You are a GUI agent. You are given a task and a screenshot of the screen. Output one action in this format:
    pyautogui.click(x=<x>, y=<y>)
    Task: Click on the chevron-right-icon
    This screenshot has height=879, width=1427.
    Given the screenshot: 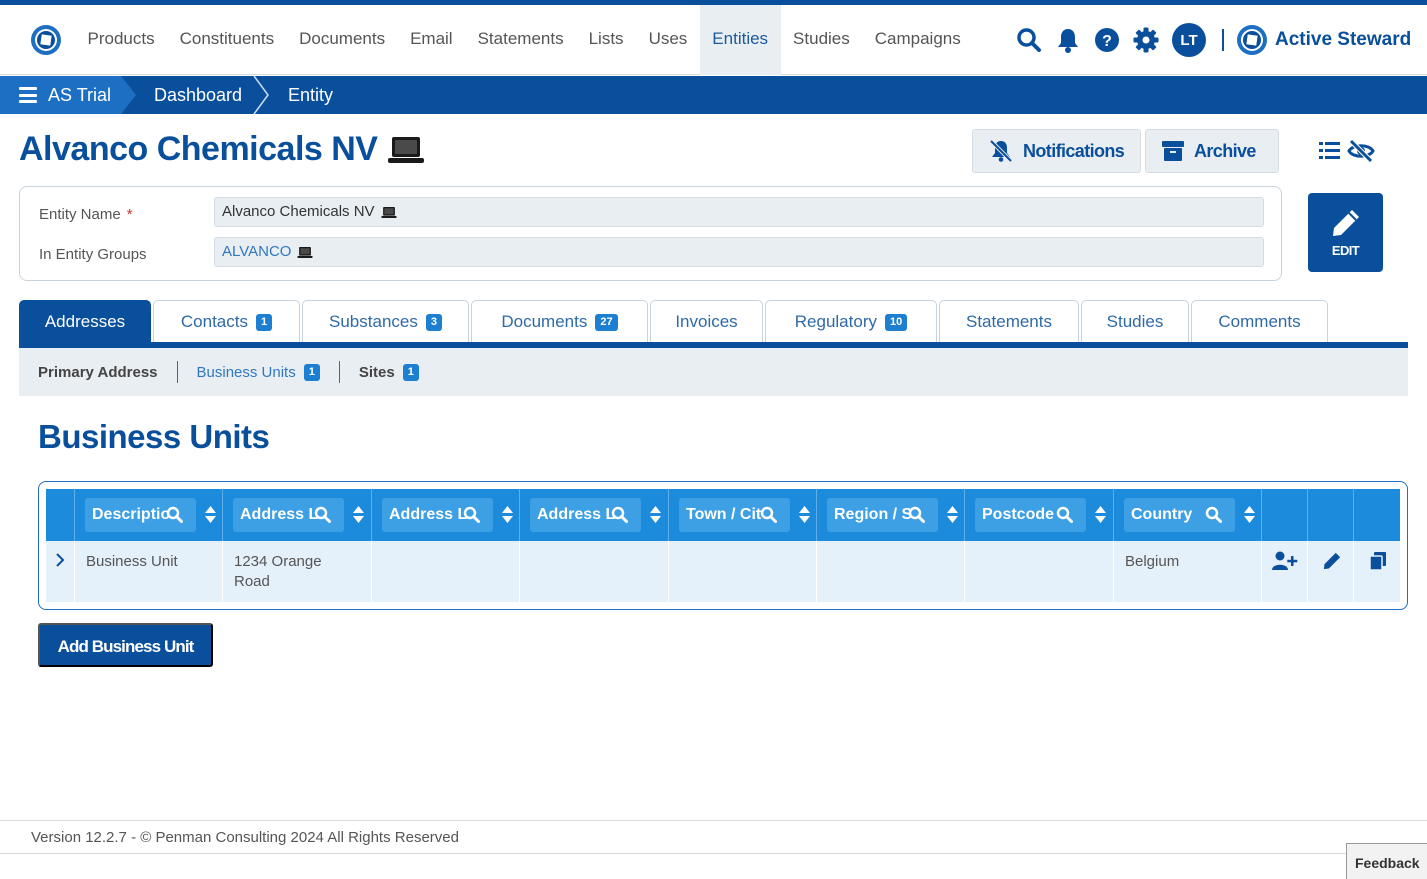 What is the action you would take?
    pyautogui.click(x=60, y=560)
    